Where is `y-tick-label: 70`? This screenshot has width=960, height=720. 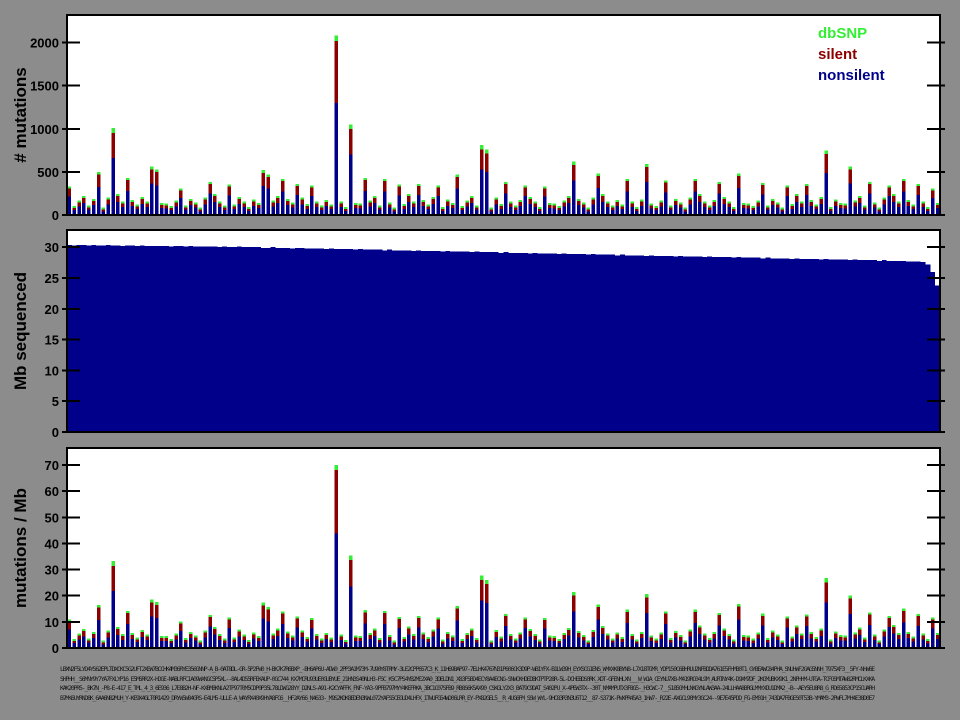 y-tick-label: 70 is located at coordinates (52, 465).